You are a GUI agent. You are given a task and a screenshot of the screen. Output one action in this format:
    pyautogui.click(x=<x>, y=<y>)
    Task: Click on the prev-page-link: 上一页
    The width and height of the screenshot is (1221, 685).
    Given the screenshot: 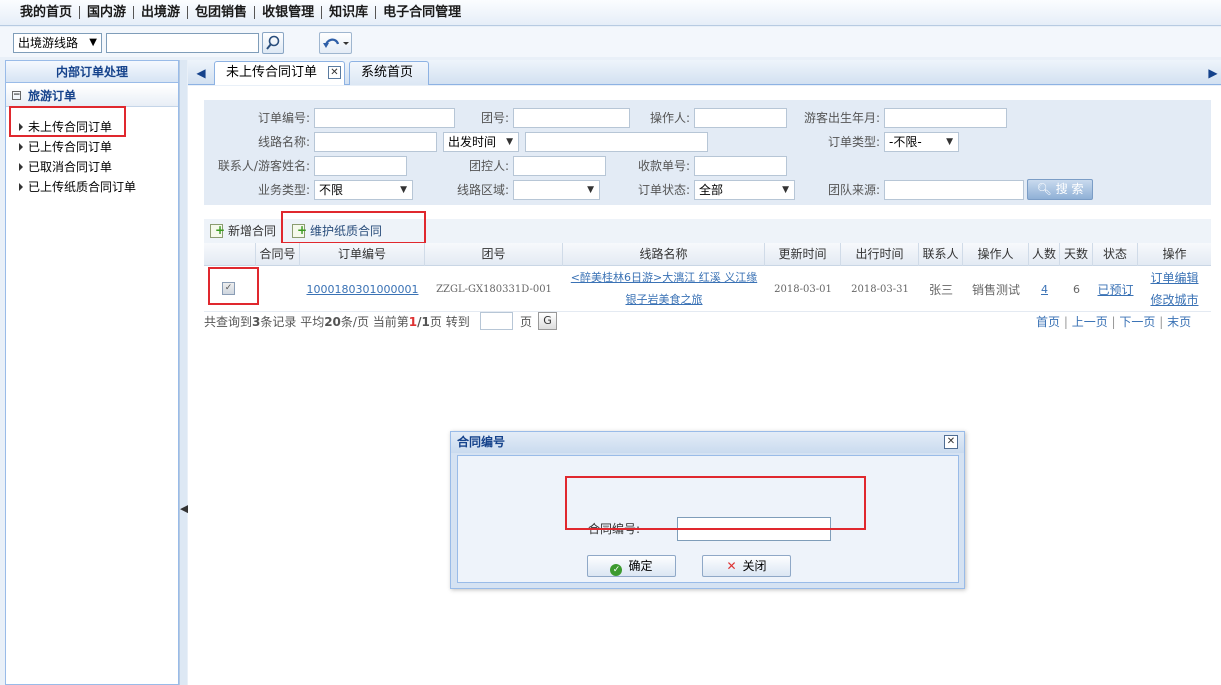 What is the action you would take?
    pyautogui.click(x=1090, y=322)
    